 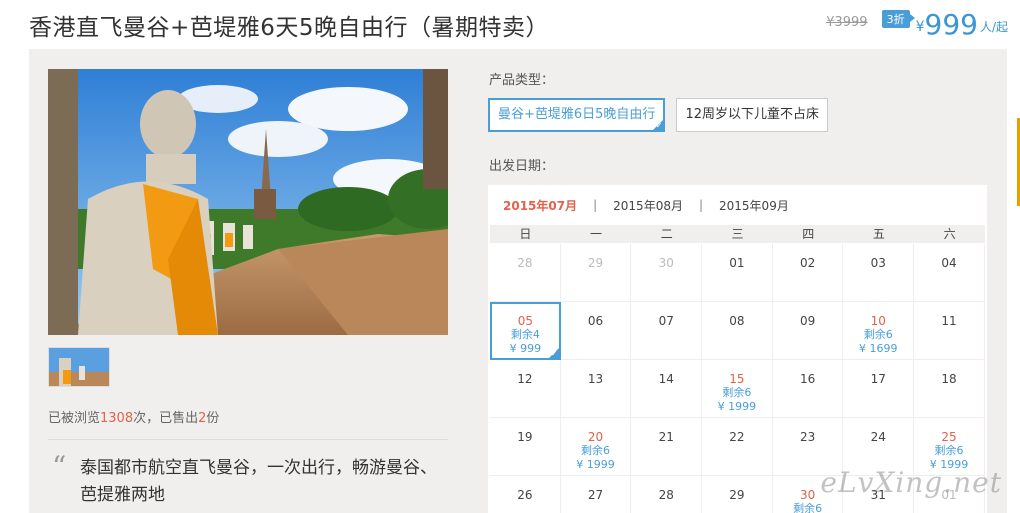 What do you see at coordinates (166, 418) in the screenshot?
I see `stats-mid: 次，已售出` at bounding box center [166, 418].